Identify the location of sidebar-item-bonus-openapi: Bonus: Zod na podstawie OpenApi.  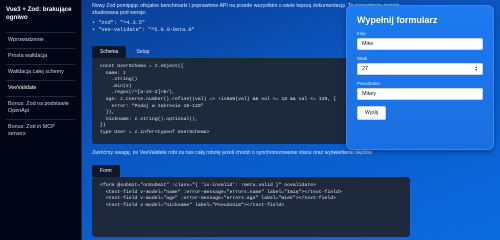
(40, 107).